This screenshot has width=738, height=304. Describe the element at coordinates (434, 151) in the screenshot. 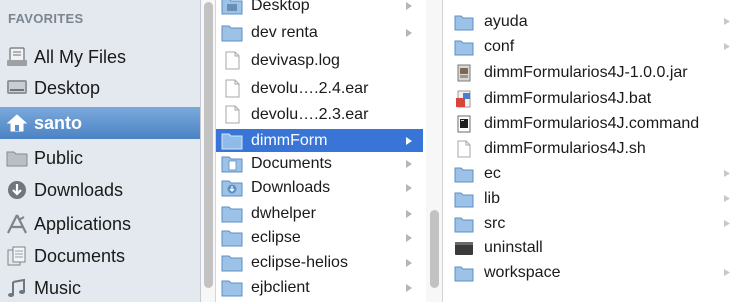

I see `column-2-scrollbar` at that location.